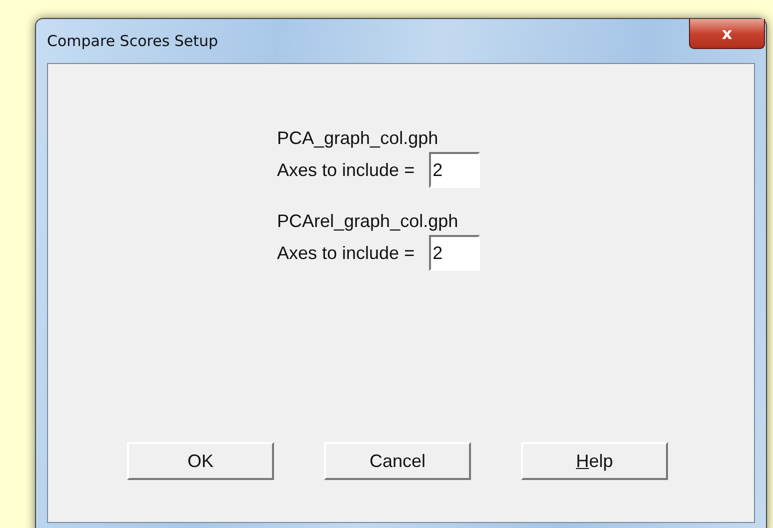 This screenshot has width=773, height=528. Describe the element at coordinates (368, 221) in the screenshot. I see `file-name: PCArel_graph_col.gph` at that location.